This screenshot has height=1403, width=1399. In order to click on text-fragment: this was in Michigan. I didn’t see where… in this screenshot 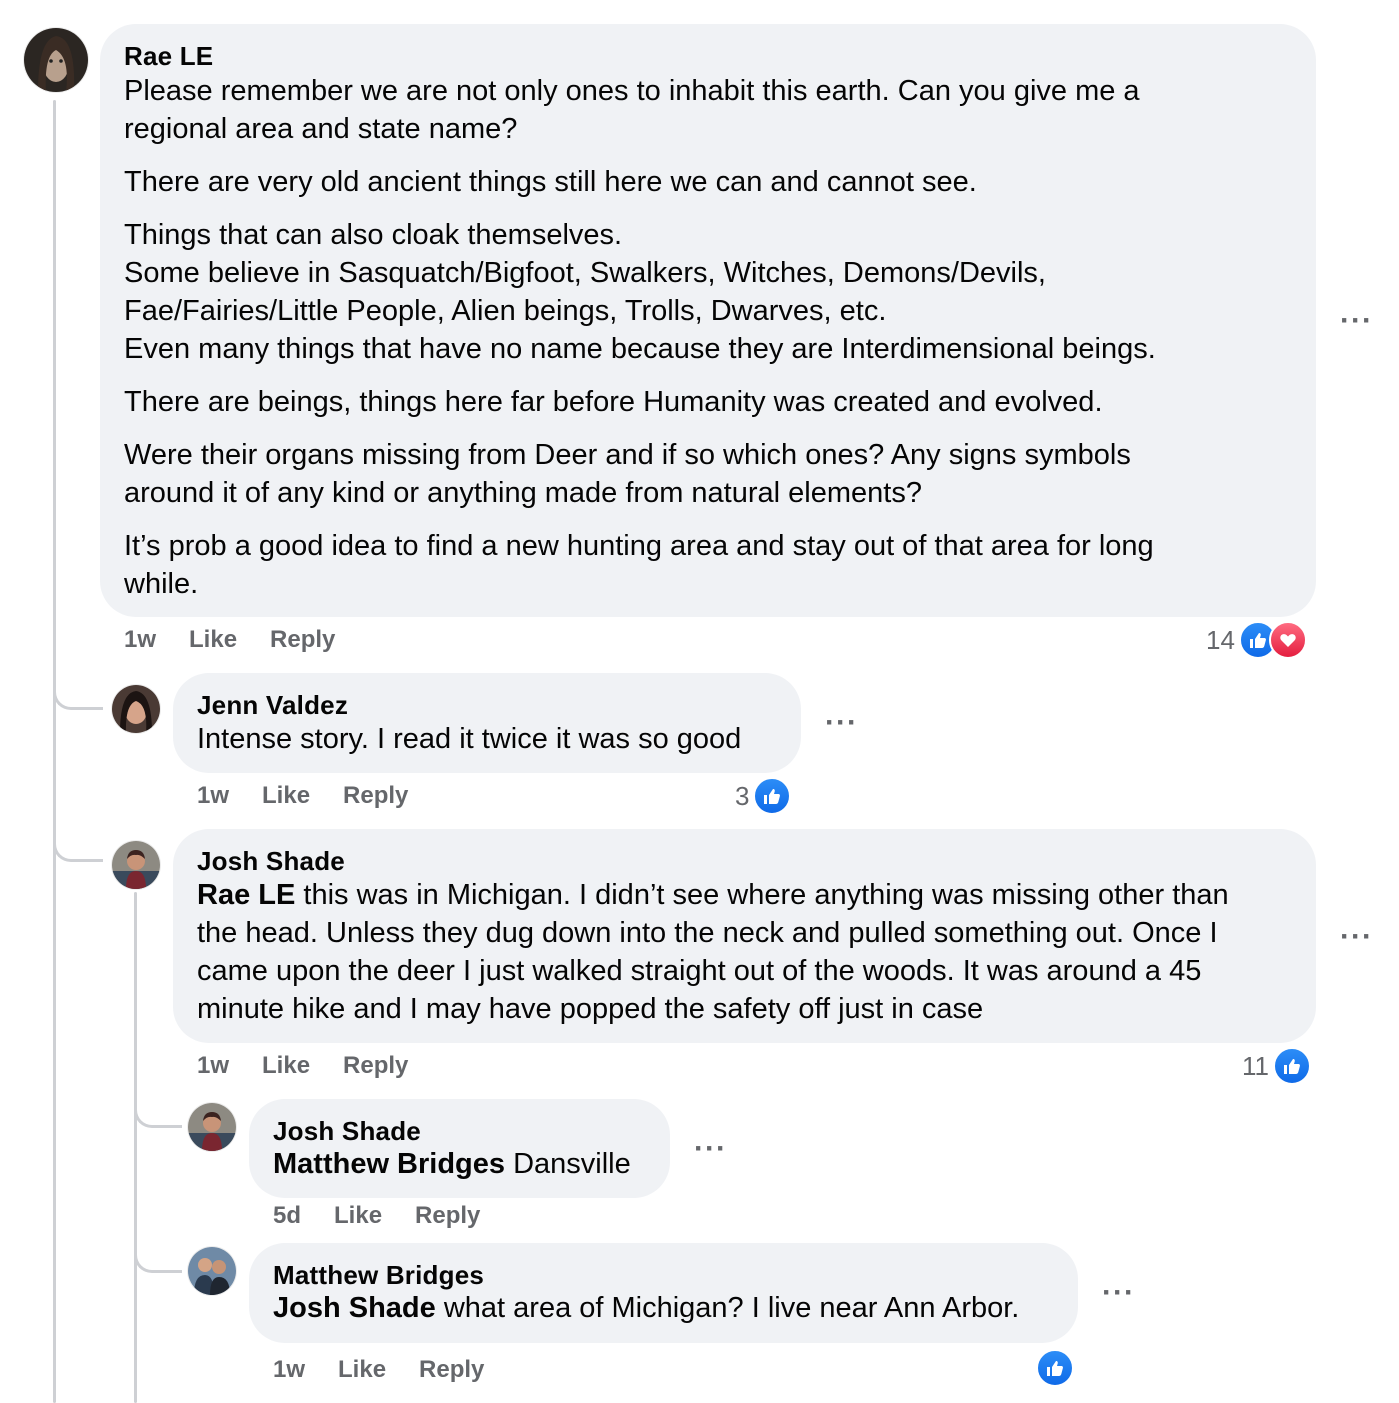, I will do `click(762, 895)`.